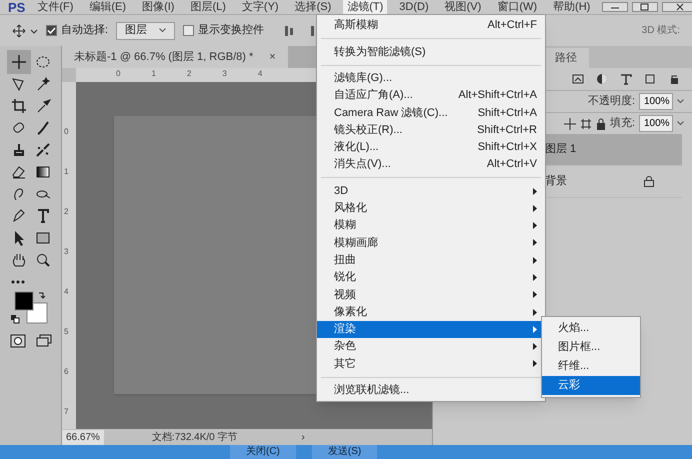 Image resolution: width=692 pixels, height=459 pixels. Describe the element at coordinates (18, 106) in the screenshot. I see `crop-icon` at that location.